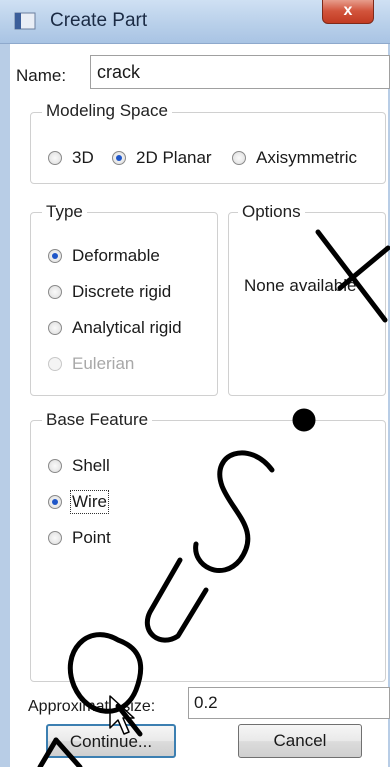 The width and height of the screenshot is (390, 767). What do you see at coordinates (55, 256) in the screenshot?
I see `radio-deformable-indicator` at bounding box center [55, 256].